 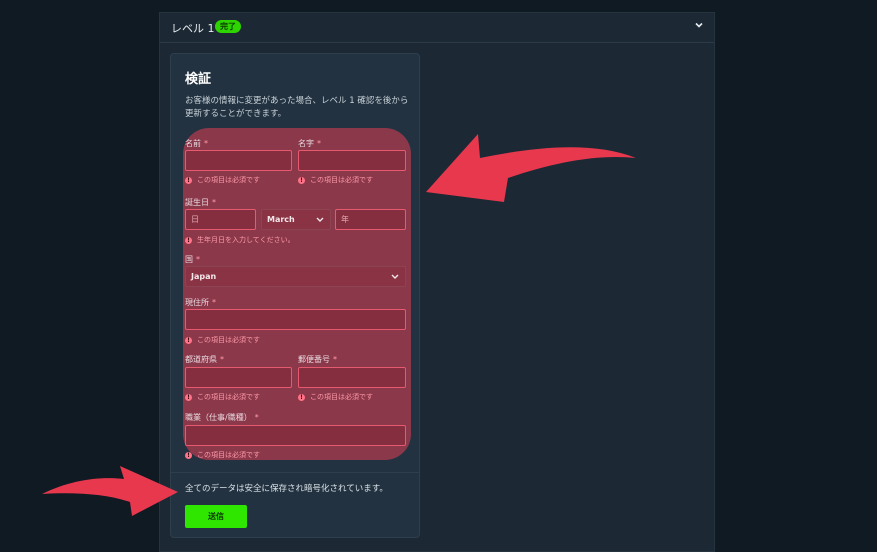 I want to click on prefecture-error-text: この項目は必須です, so click(x=228, y=397).